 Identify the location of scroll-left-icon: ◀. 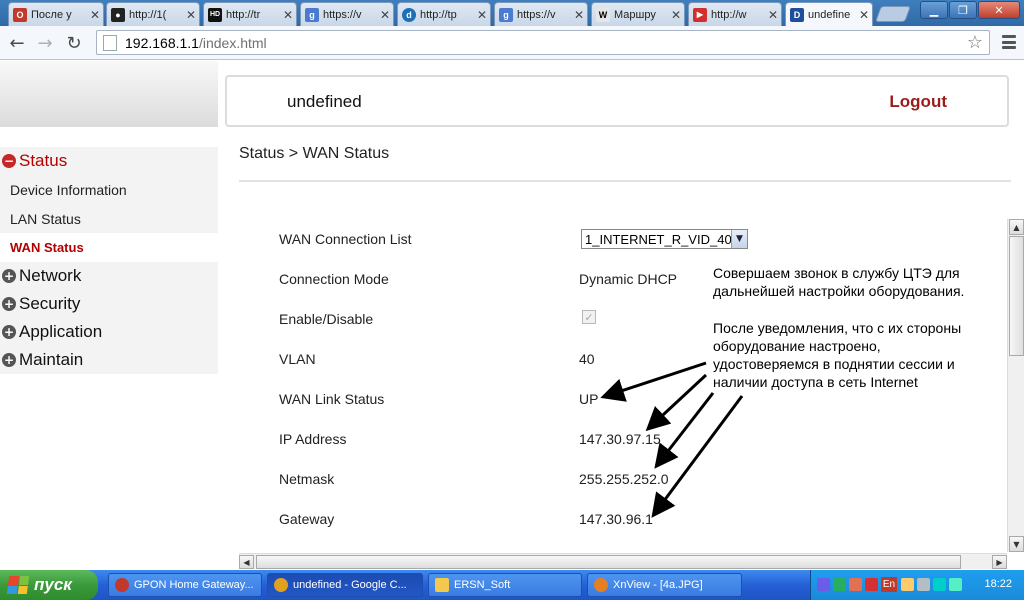
(246, 562).